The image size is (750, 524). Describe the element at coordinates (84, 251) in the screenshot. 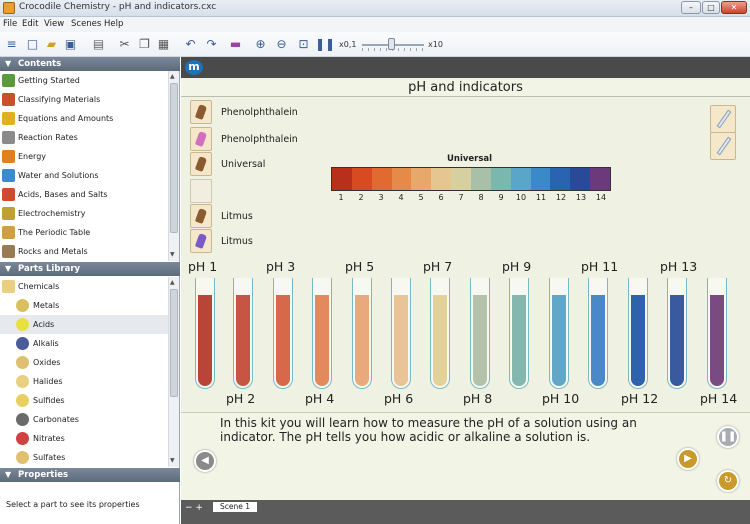

I see `contents-item: Rocks and Metals` at that location.